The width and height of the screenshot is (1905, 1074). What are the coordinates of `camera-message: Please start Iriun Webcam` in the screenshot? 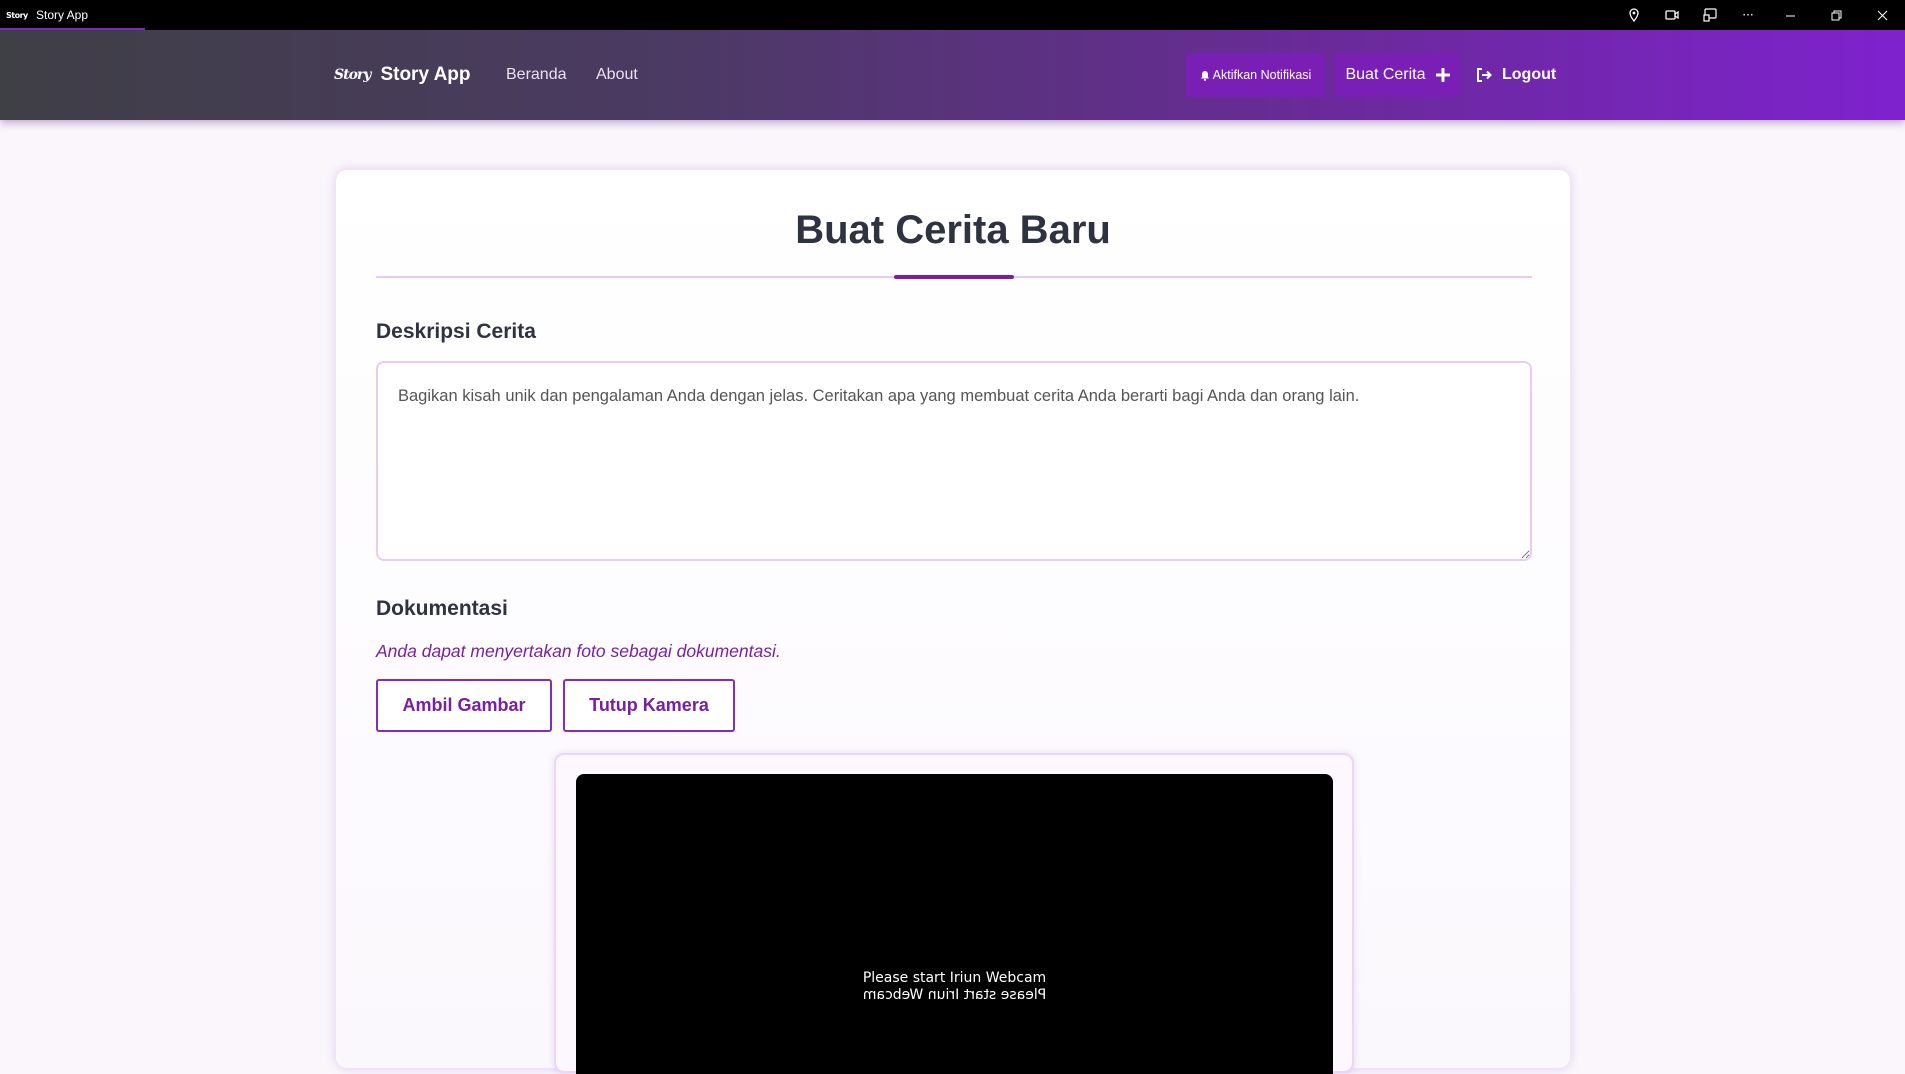 It's located at (954, 978).